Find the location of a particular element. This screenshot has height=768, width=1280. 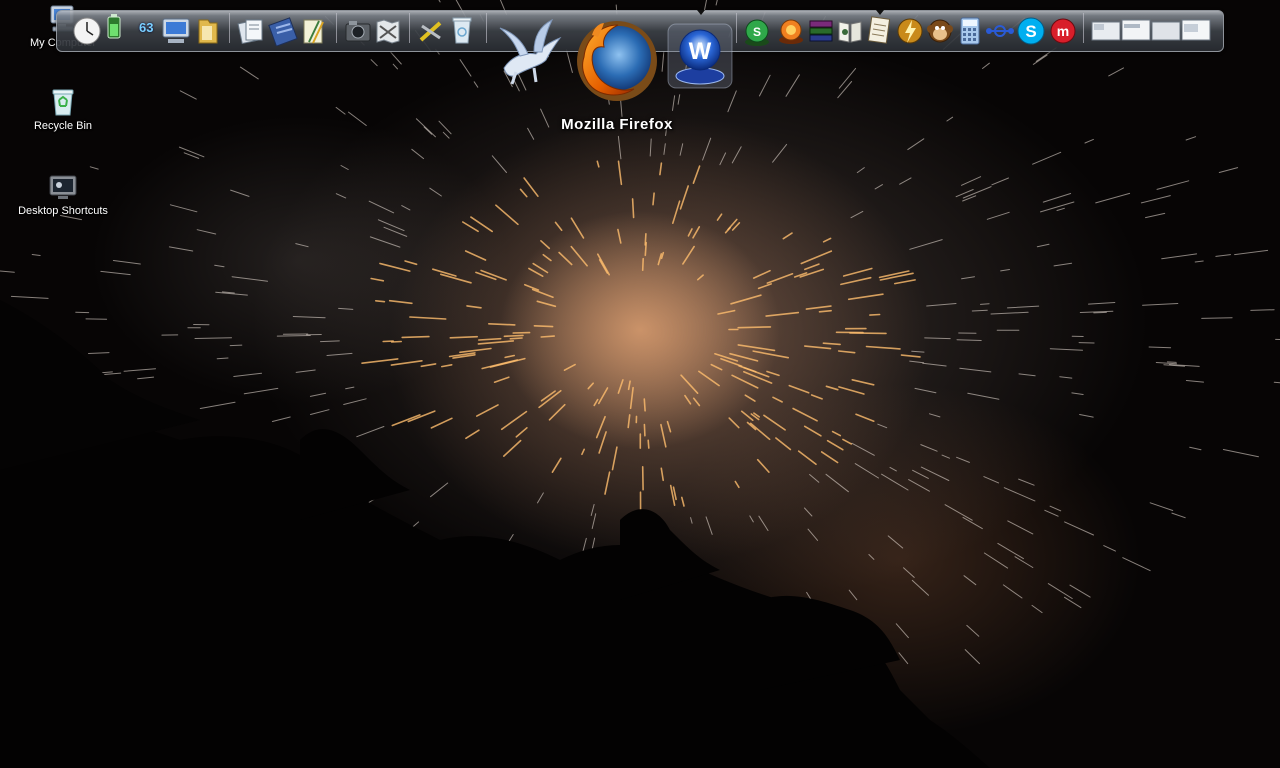

desktop-icon-desktop-shortcuts: Desktop Shortcuts is located at coordinates (63, 194).